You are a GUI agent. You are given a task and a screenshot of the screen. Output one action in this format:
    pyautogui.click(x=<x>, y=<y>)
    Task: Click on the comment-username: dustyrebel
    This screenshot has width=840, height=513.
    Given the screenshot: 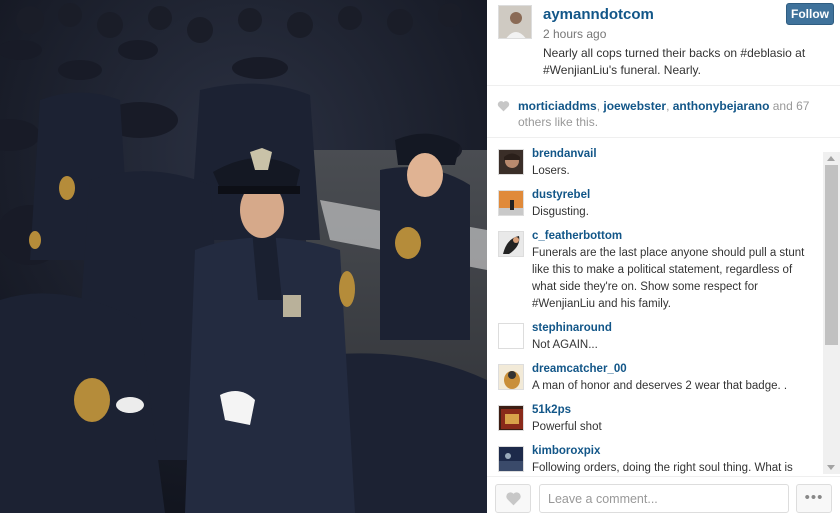 What is the action you would take?
    pyautogui.click(x=673, y=195)
    